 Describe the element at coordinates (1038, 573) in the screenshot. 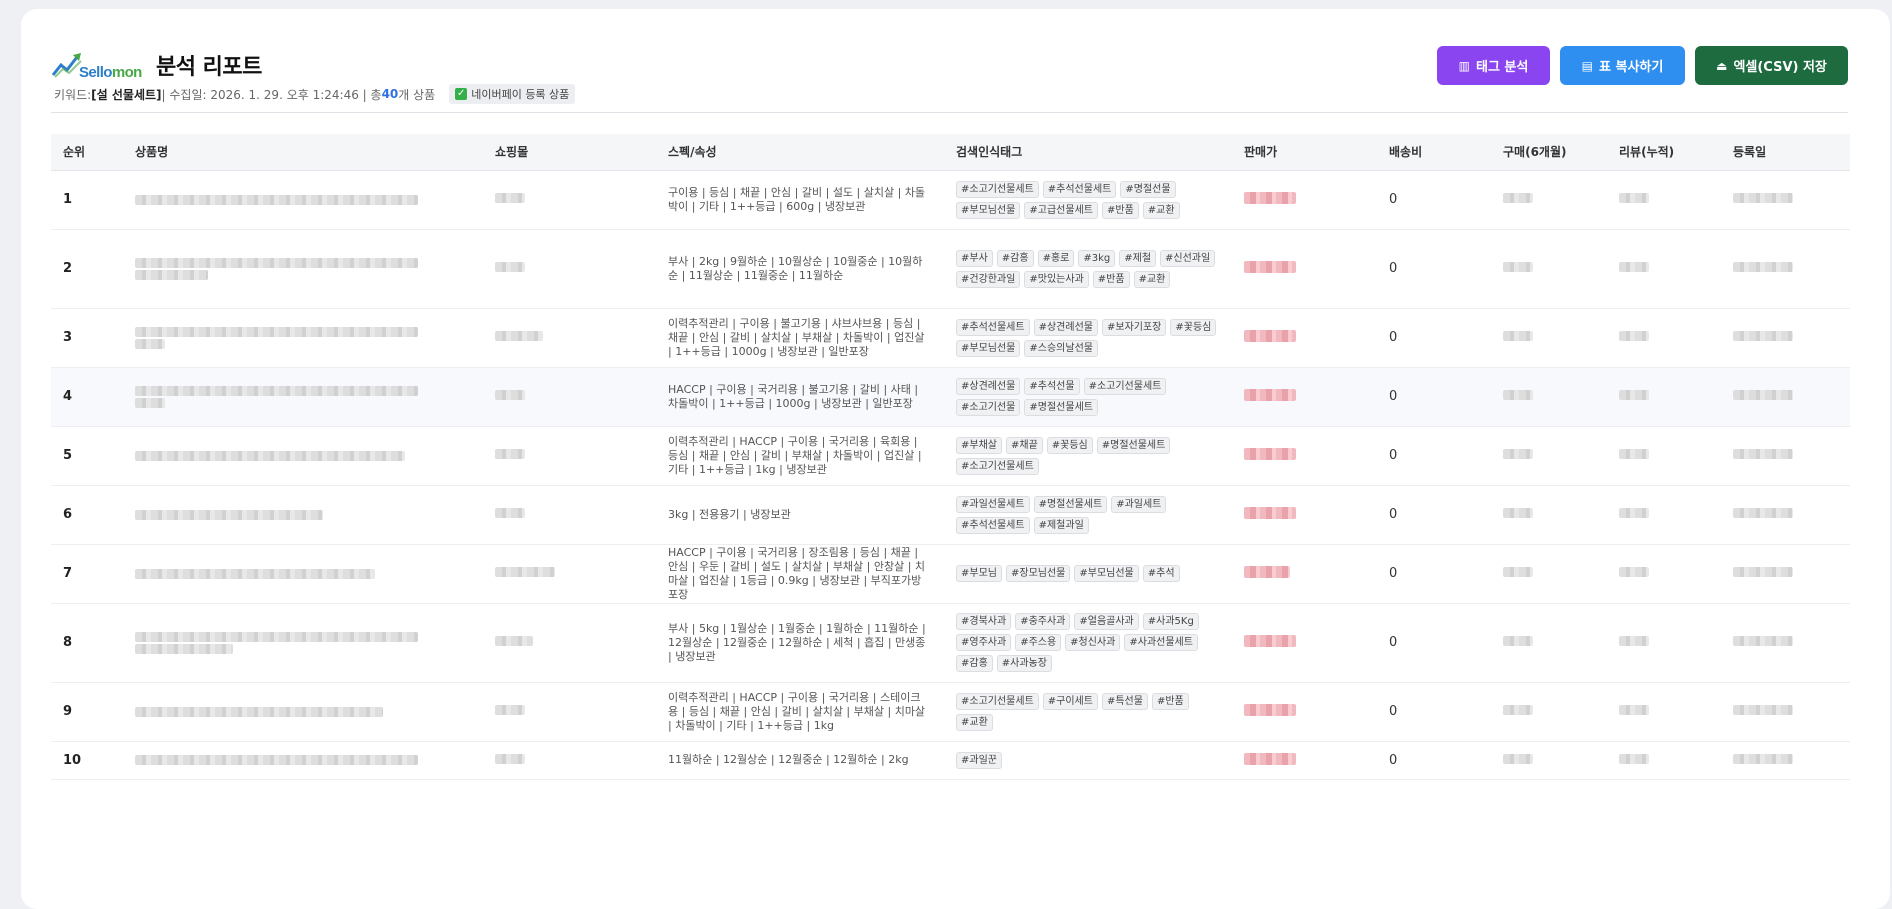

I see `search-tag: #장모님선물` at that location.